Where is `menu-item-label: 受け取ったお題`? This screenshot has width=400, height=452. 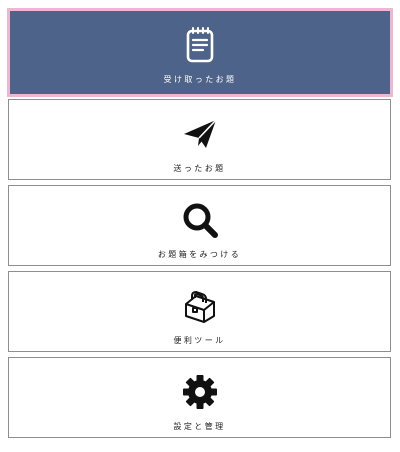 menu-item-label: 受け取ったお題 is located at coordinates (200, 79).